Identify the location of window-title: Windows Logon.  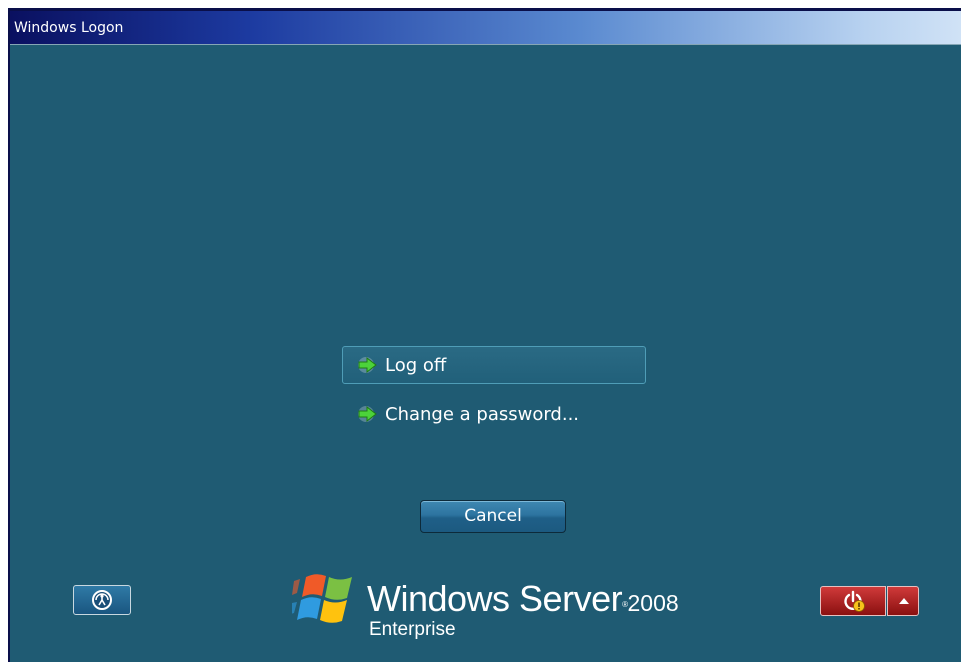
(69, 28).